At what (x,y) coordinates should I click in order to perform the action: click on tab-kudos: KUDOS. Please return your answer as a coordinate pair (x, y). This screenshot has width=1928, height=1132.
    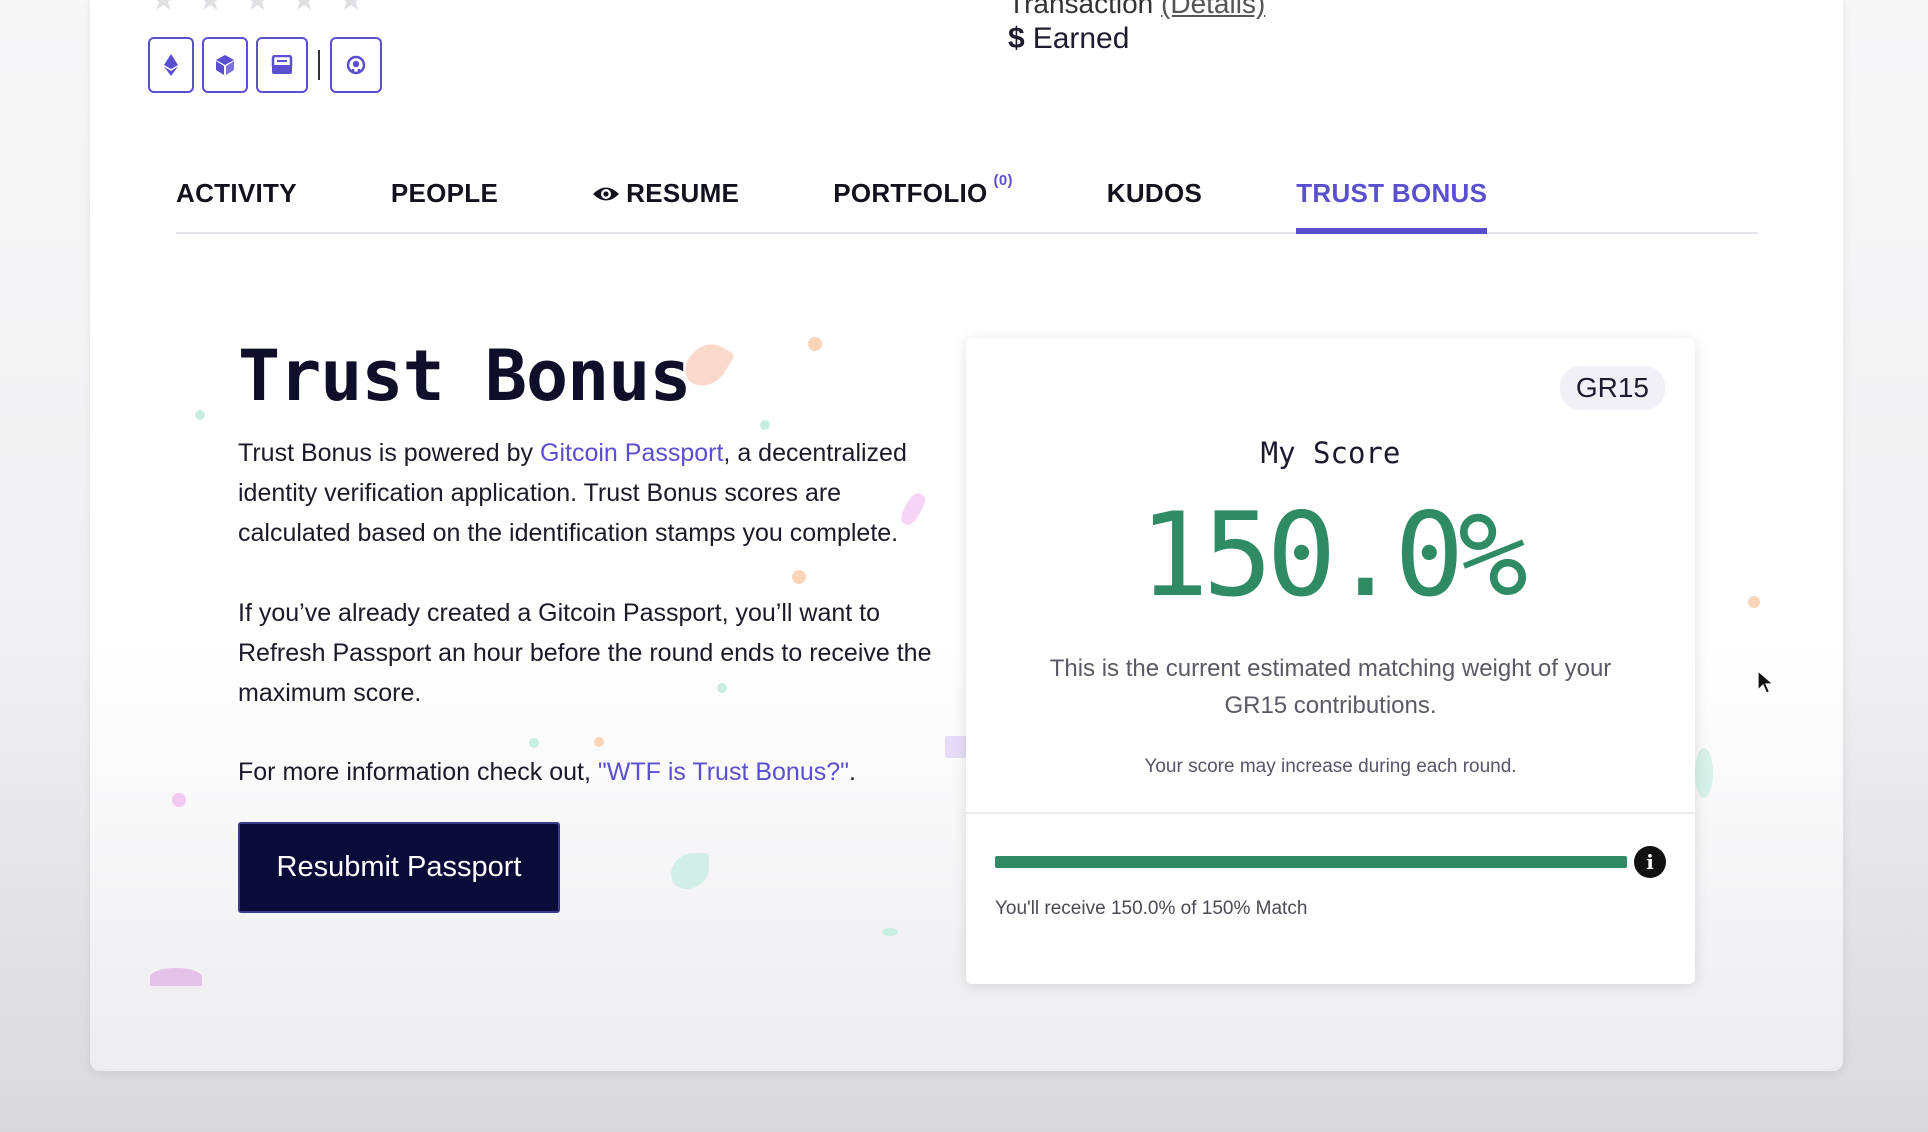
    Looking at the image, I should click on (1154, 196).